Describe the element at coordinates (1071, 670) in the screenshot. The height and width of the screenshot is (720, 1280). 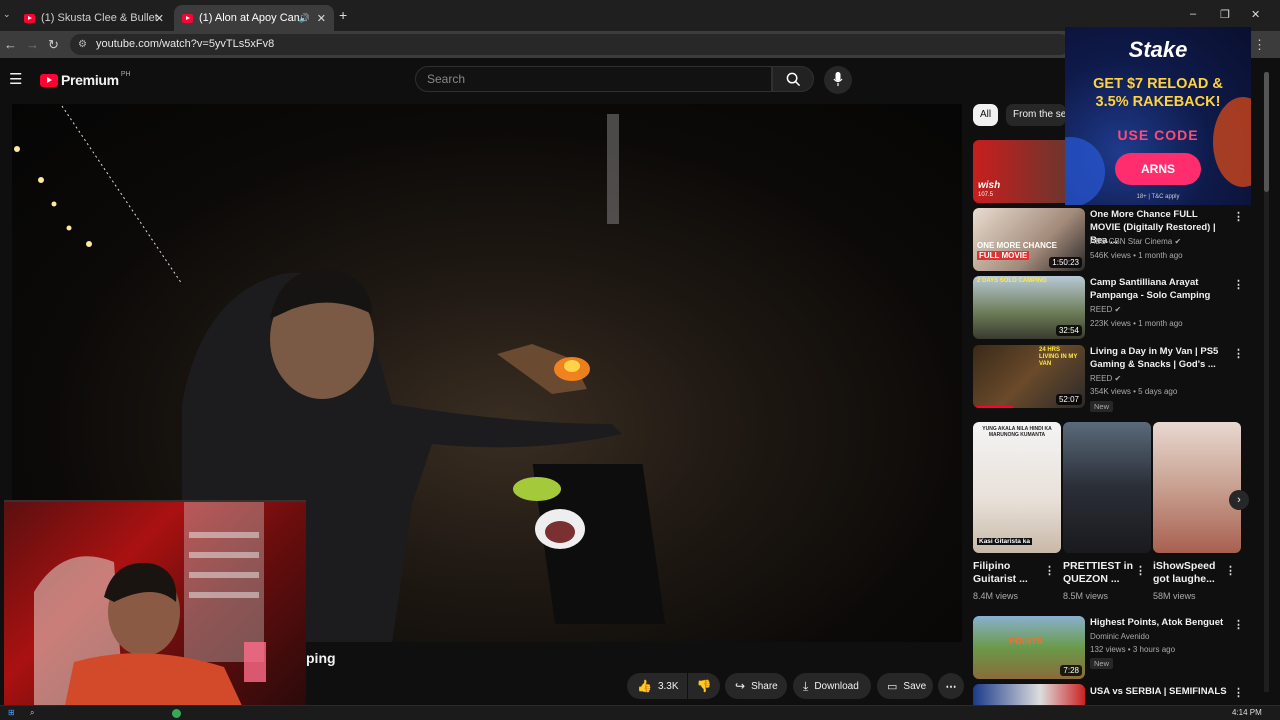
I see `duration-badge: 7:28` at that location.